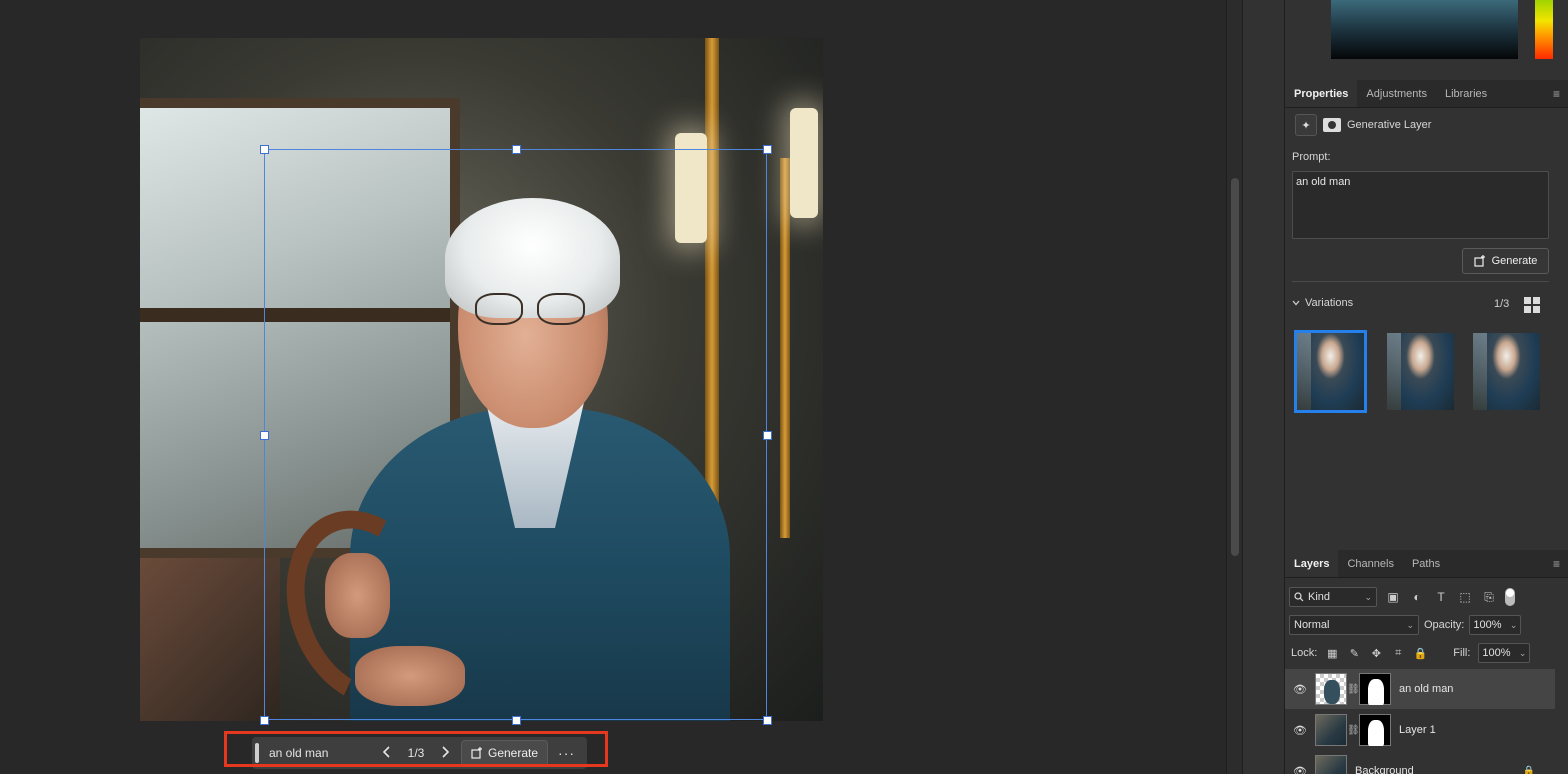  I want to click on transform-handle-left, so click(264, 435).